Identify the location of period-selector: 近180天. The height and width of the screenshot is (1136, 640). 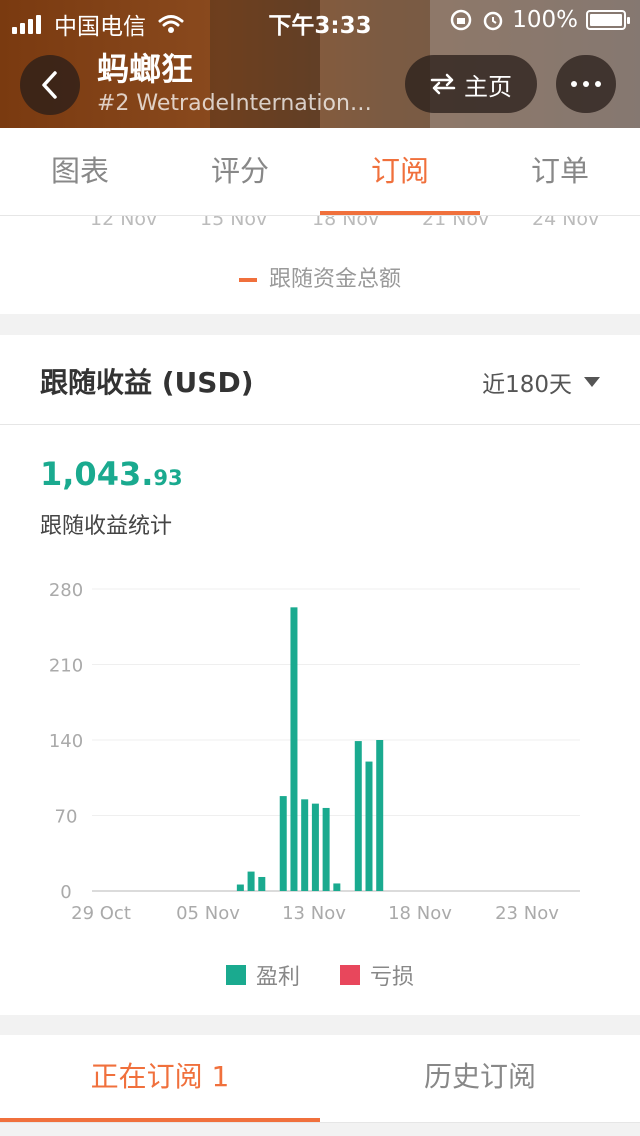
(541, 382).